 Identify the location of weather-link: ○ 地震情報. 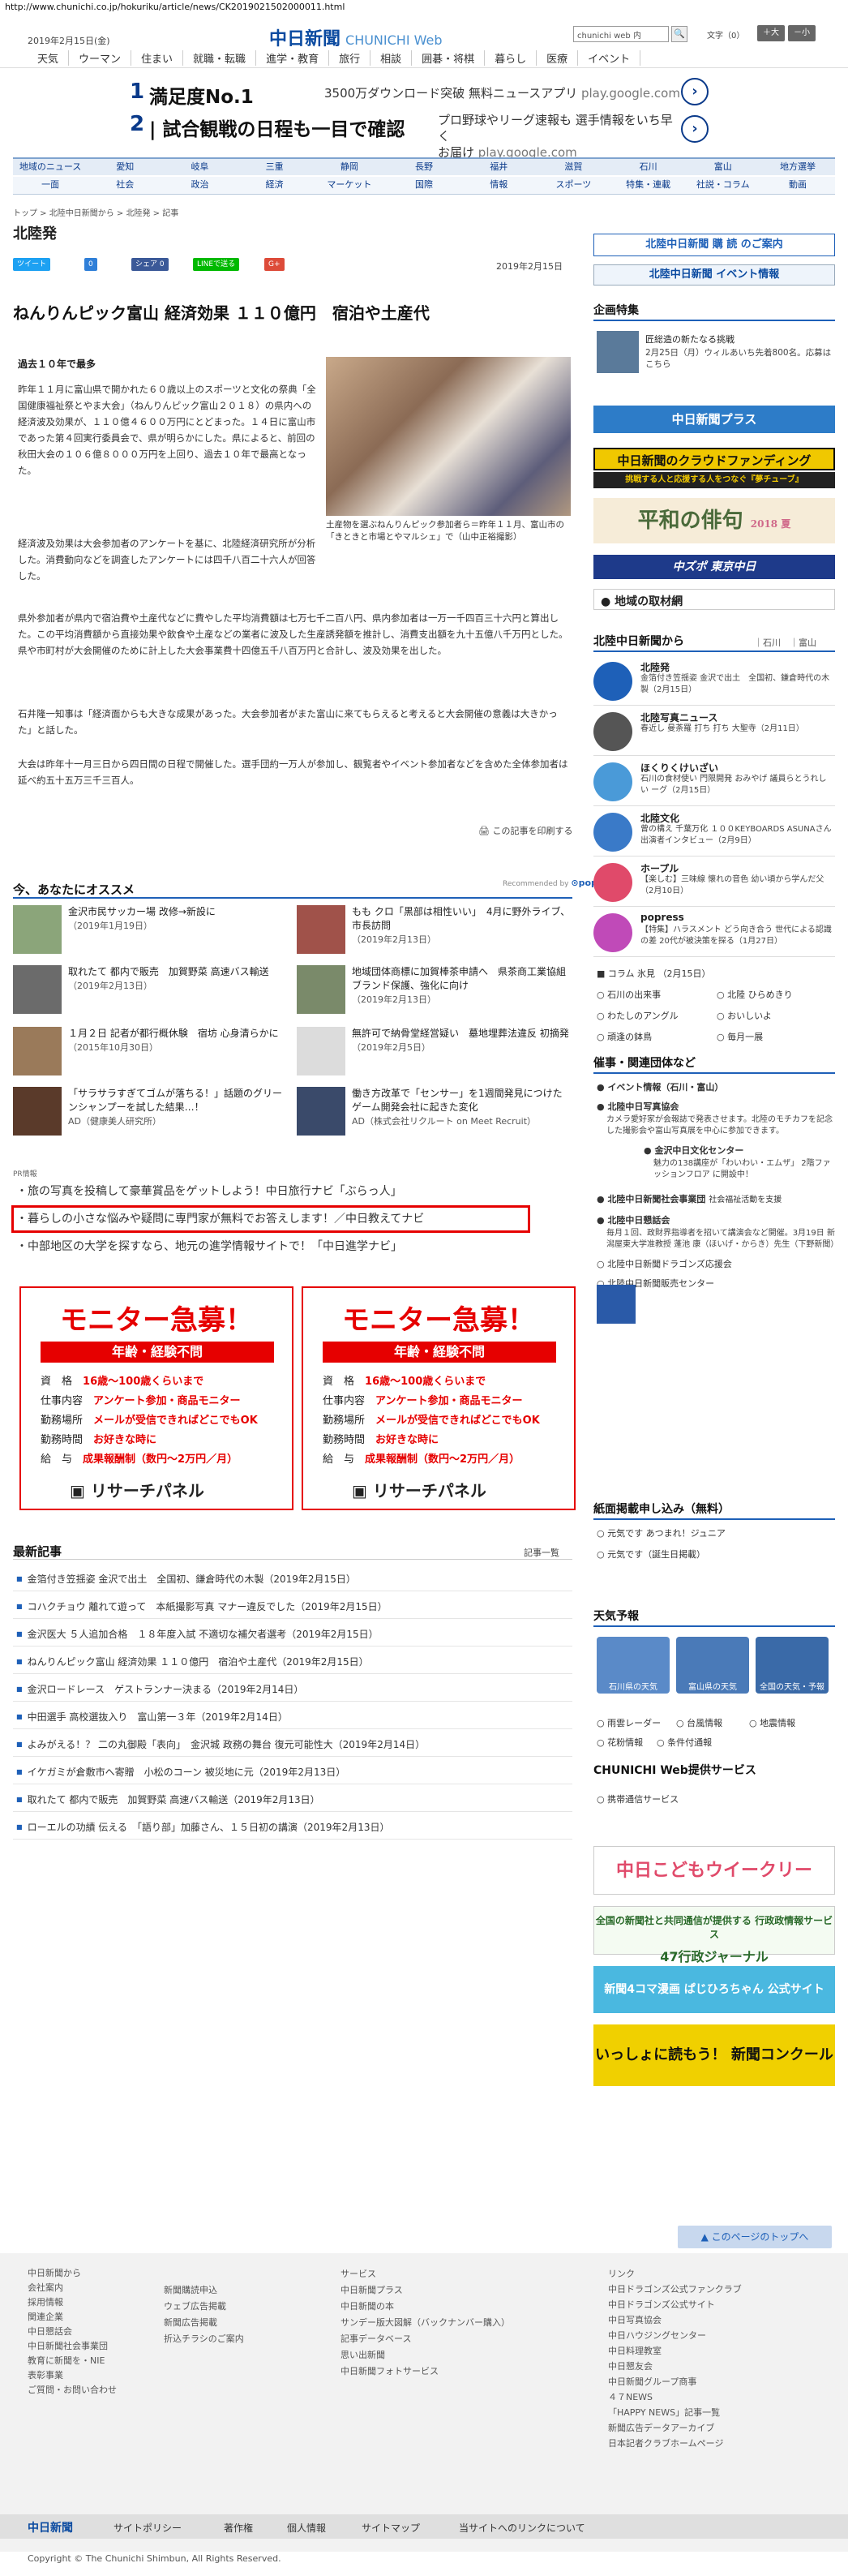
(772, 1722).